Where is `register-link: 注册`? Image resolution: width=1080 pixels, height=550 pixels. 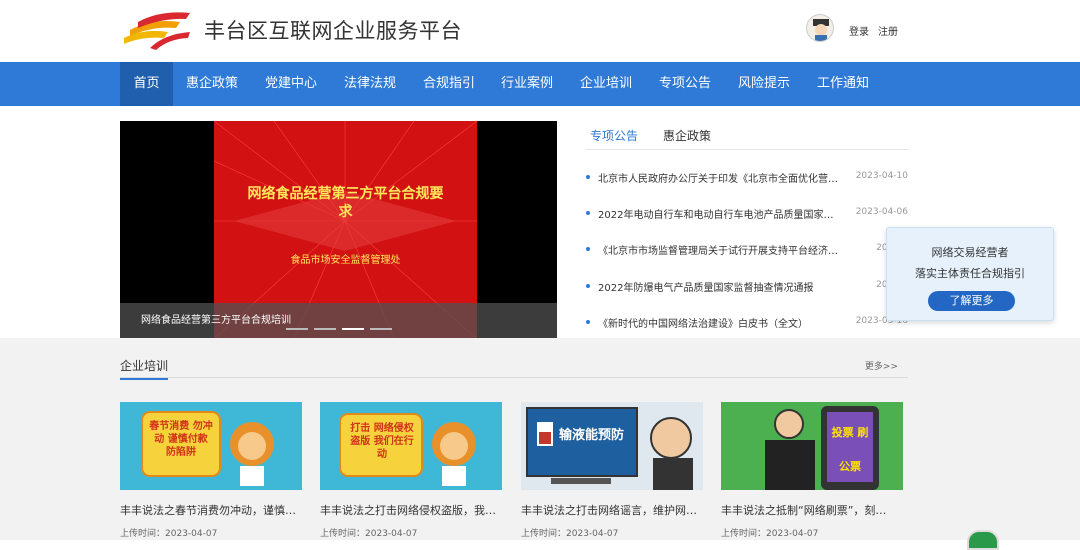 register-link: 注册 is located at coordinates (888, 30).